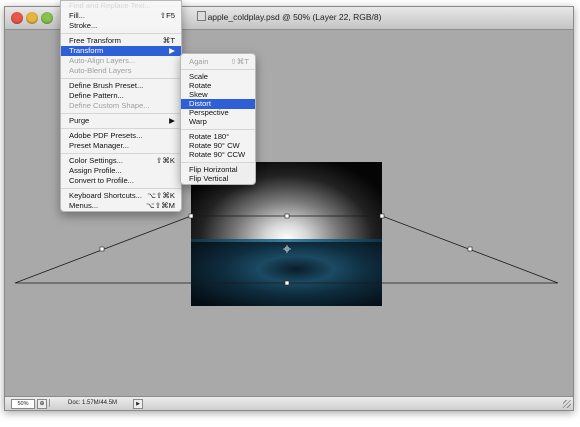  I want to click on transform-handle-middle-left, so click(102, 249).